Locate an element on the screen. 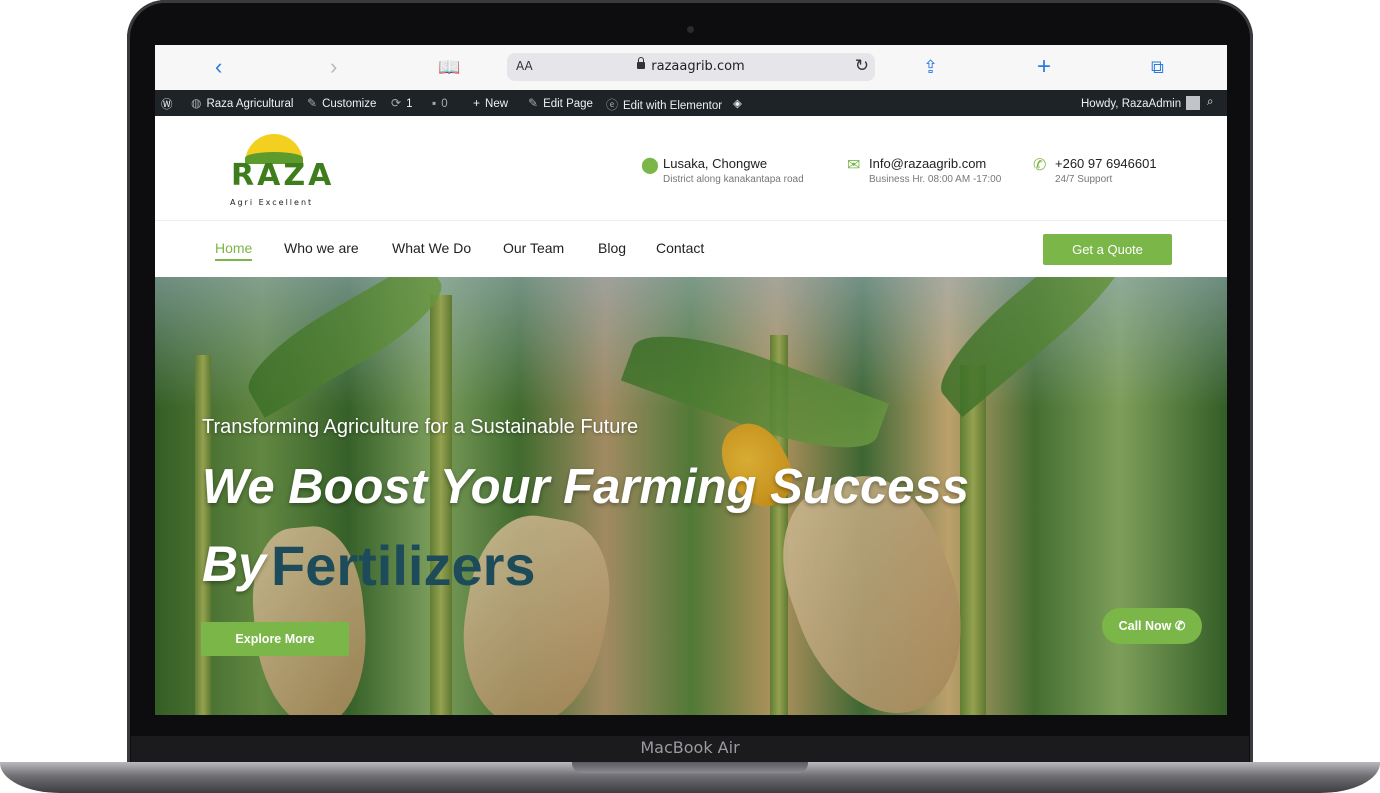 The image size is (1380, 793). hero-by: By is located at coordinates (234, 564).